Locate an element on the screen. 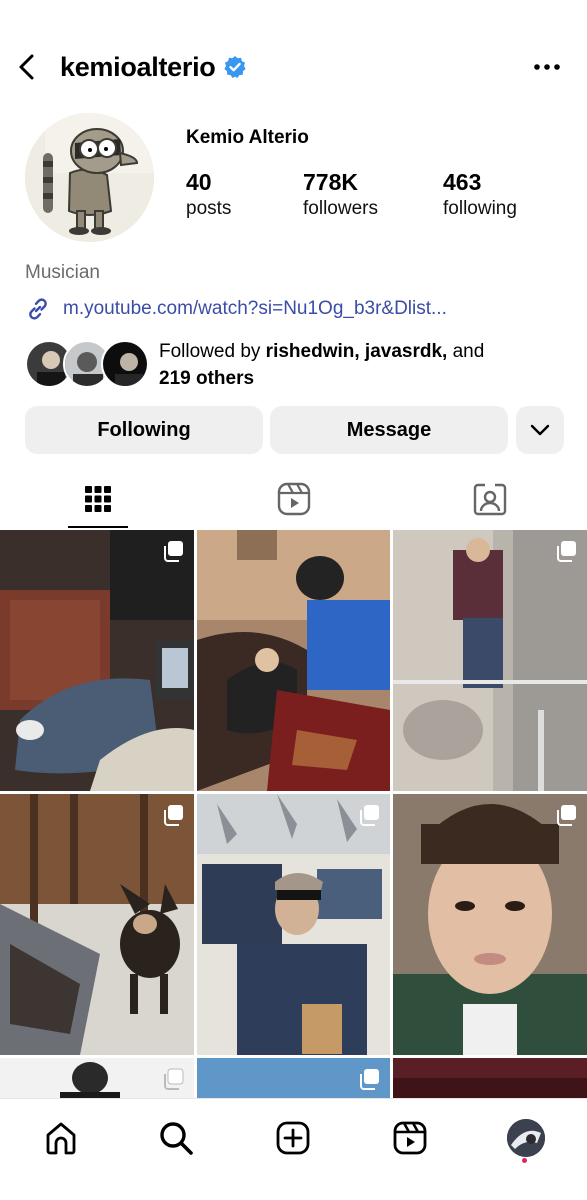  chevron-left-icon is located at coordinates (26, 67).